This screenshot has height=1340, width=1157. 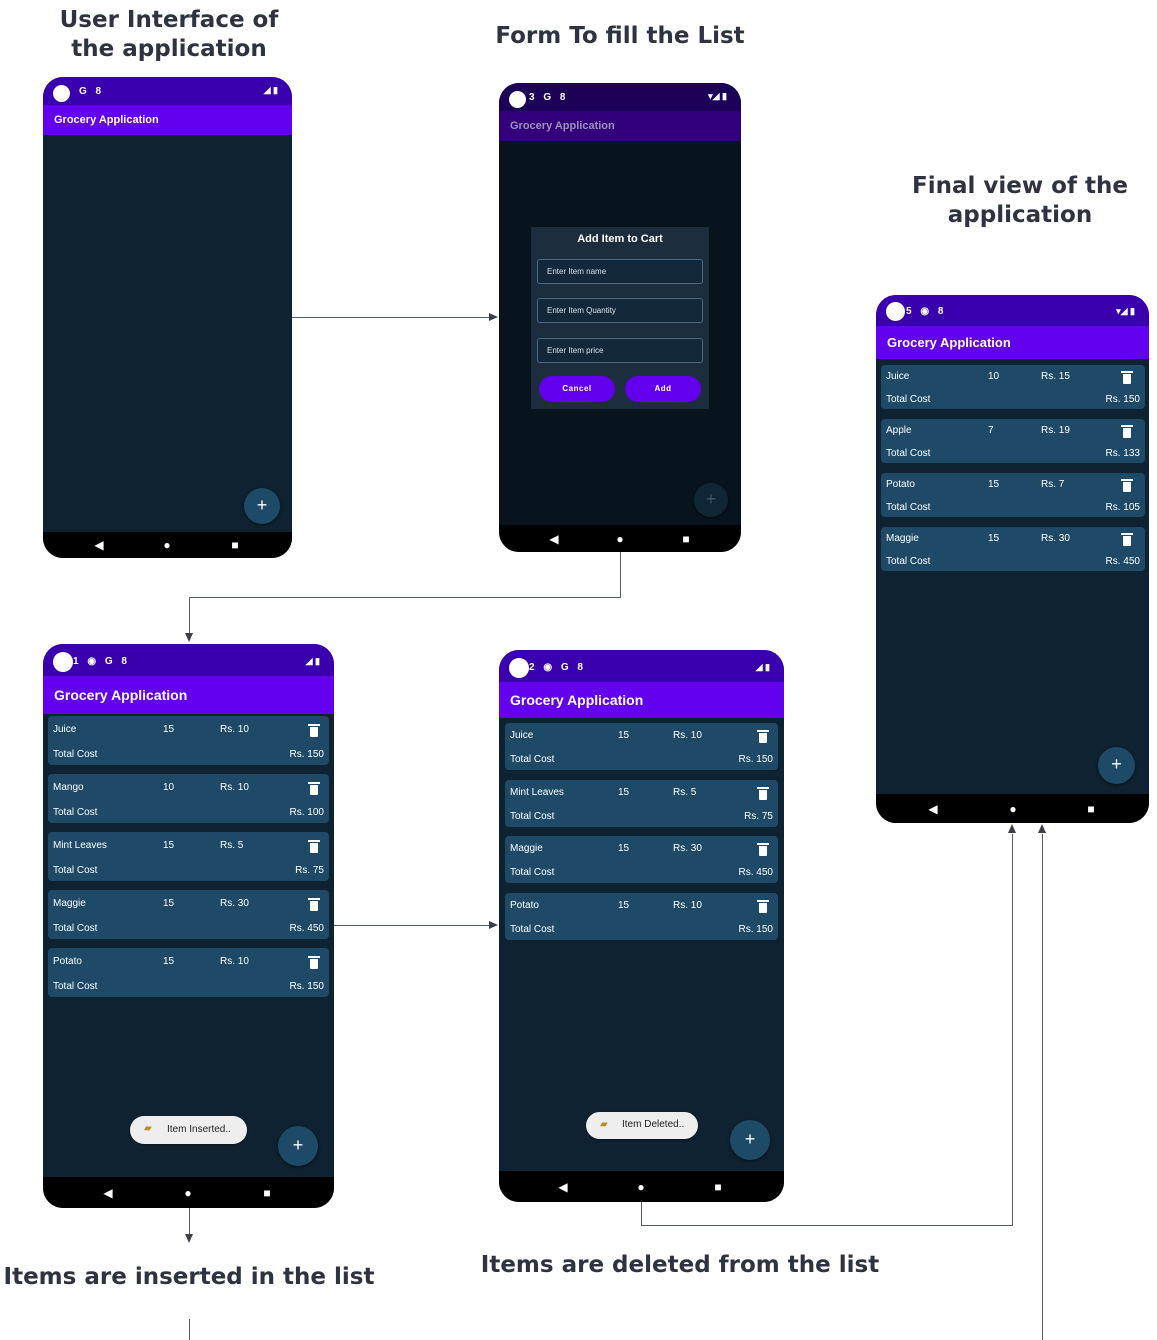 What do you see at coordinates (199, 1129) in the screenshot?
I see `toast-message: Item Inserted..` at bounding box center [199, 1129].